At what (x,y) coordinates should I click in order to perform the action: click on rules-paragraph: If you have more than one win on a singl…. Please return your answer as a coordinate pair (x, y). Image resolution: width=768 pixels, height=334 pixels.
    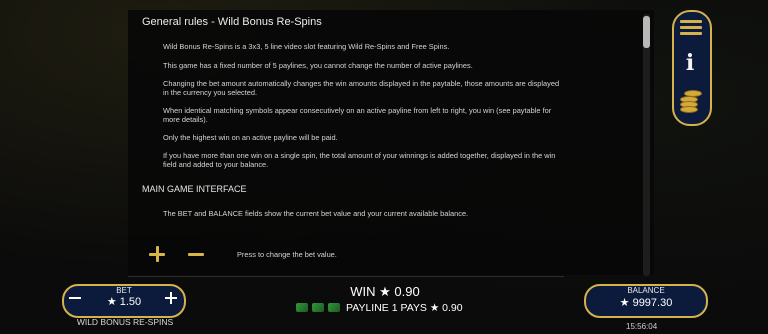
    Looking at the image, I should click on (359, 160).